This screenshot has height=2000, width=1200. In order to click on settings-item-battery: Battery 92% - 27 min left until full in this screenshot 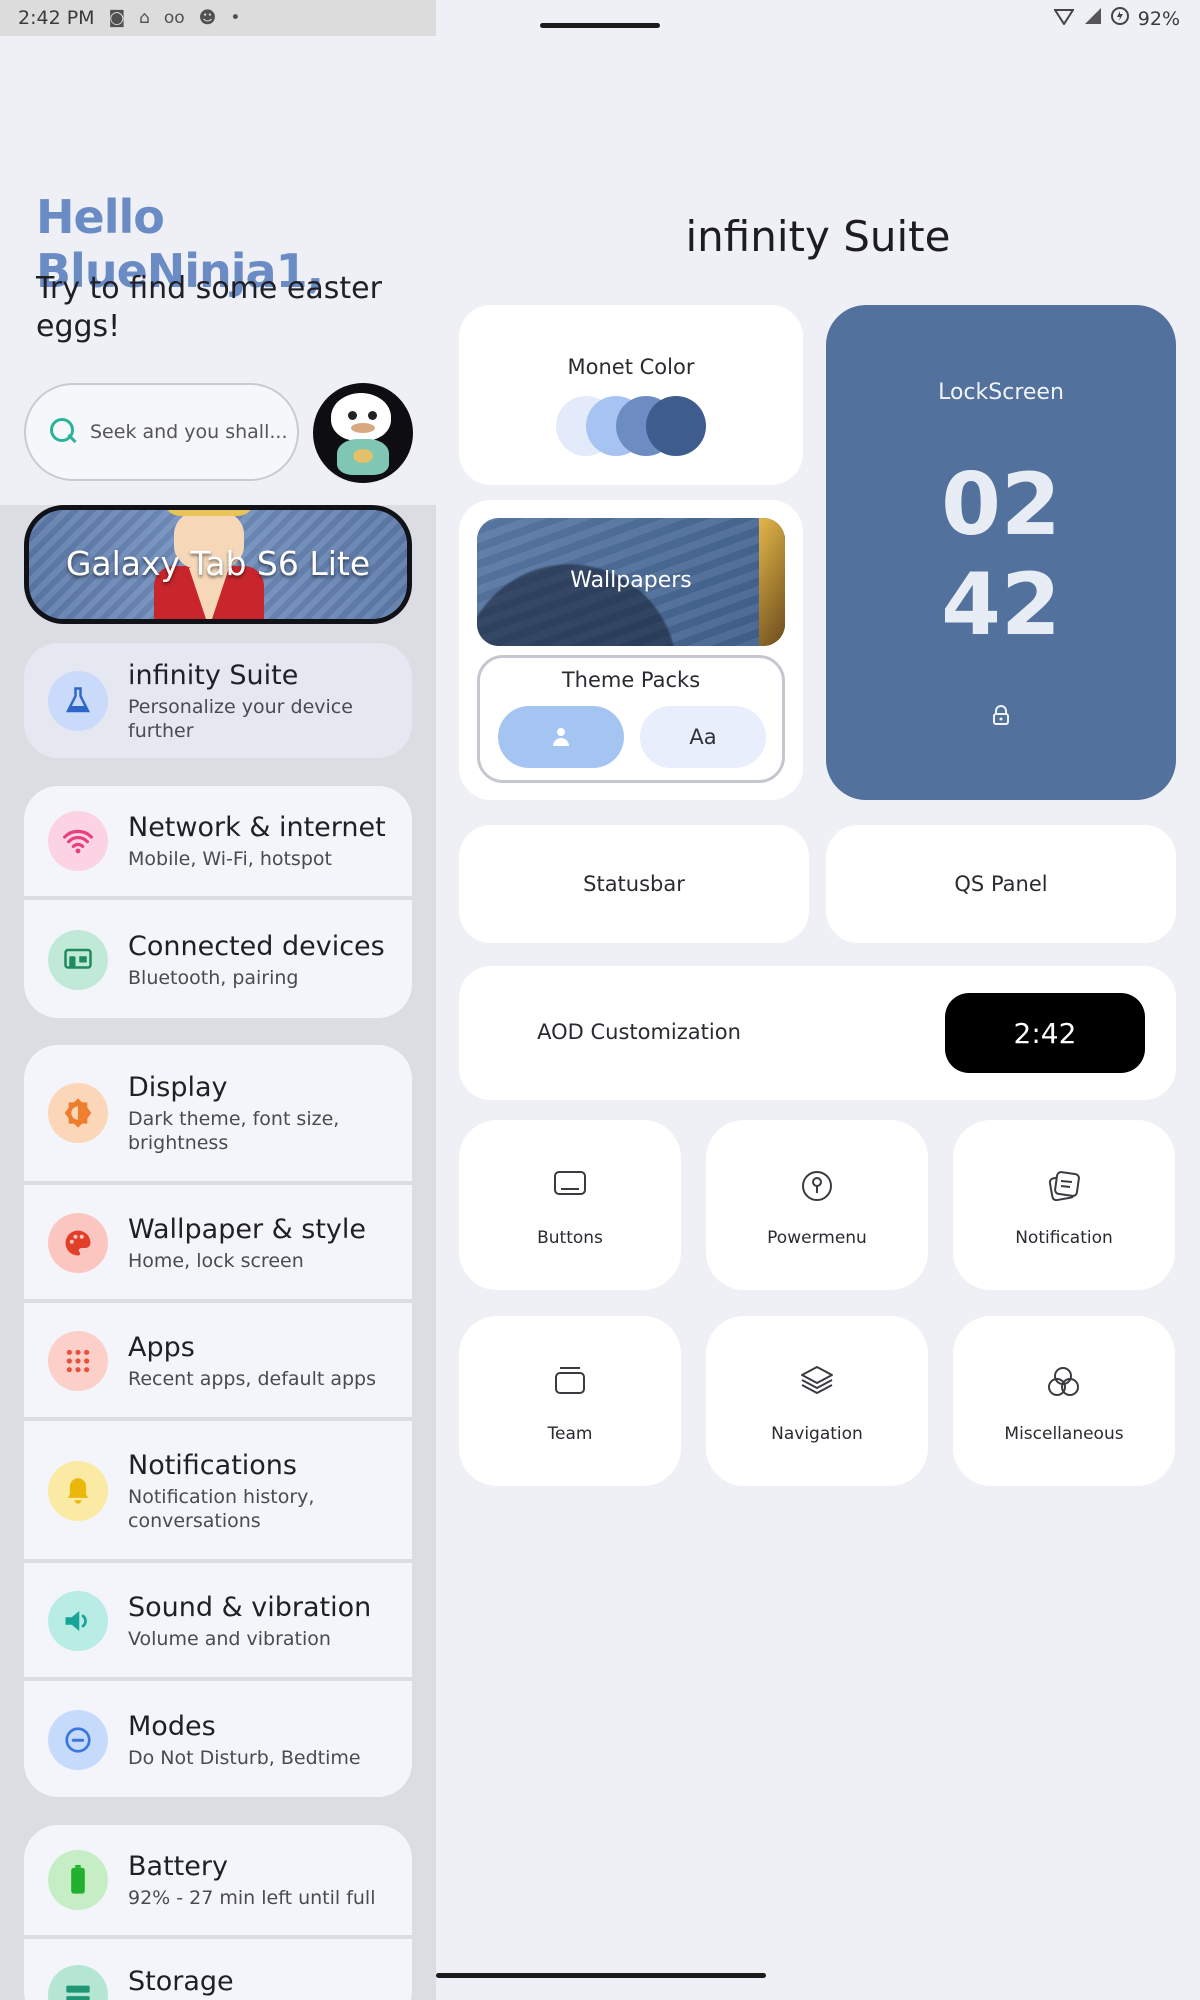, I will do `click(218, 1882)`.